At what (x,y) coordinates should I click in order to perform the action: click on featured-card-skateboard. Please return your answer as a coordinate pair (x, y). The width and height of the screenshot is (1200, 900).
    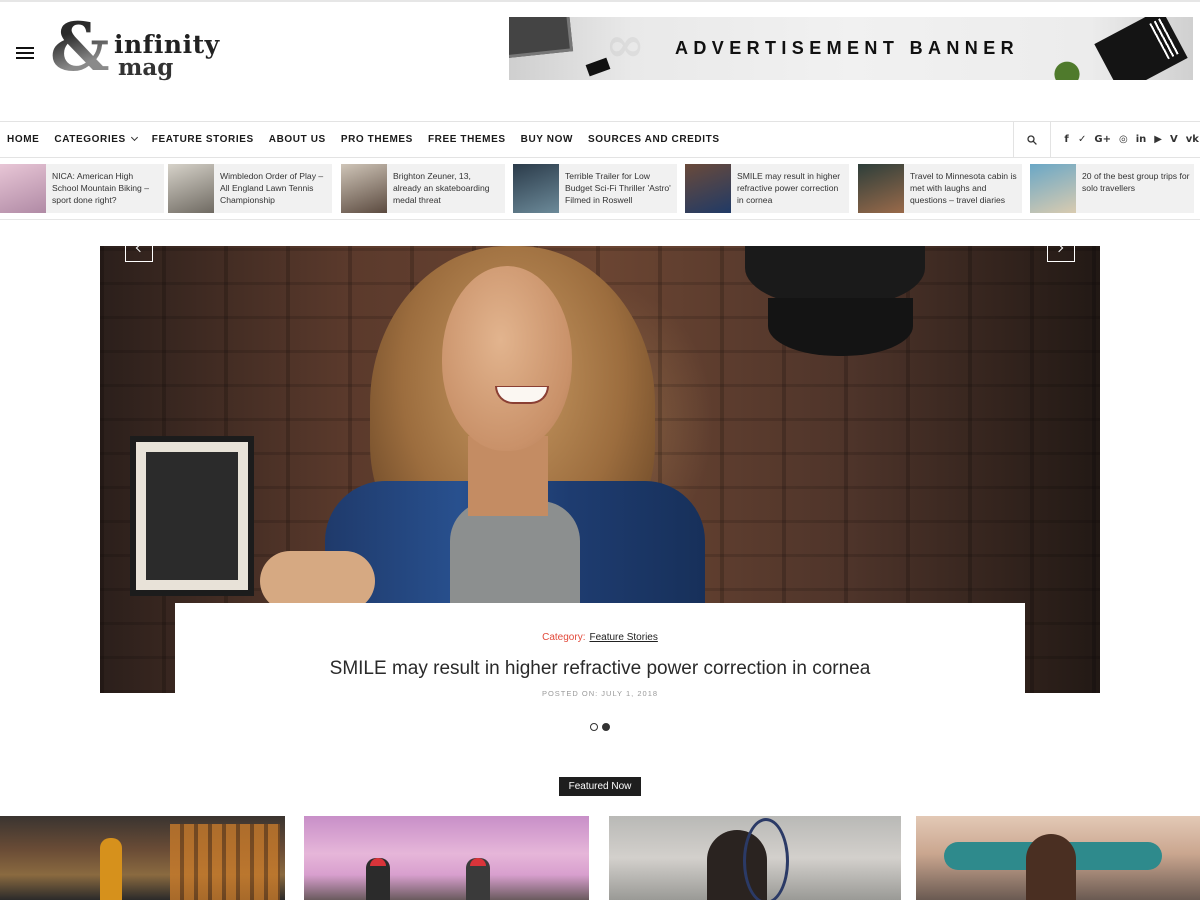
    Looking at the image, I should click on (1058, 858).